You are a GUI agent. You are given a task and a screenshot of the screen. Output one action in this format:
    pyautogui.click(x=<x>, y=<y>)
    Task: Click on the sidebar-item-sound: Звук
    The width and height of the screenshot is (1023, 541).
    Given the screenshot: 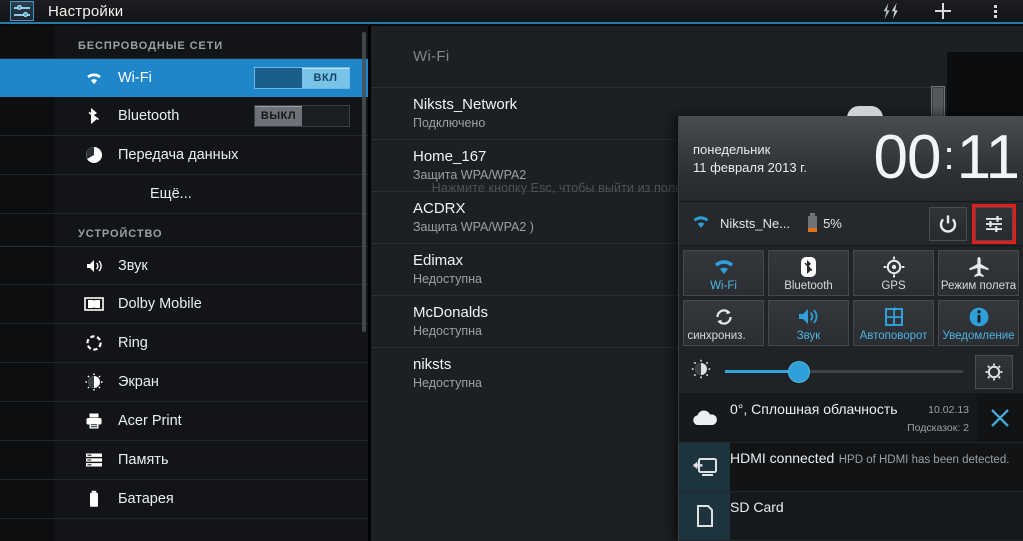 What is the action you would take?
    pyautogui.click(x=184, y=265)
    